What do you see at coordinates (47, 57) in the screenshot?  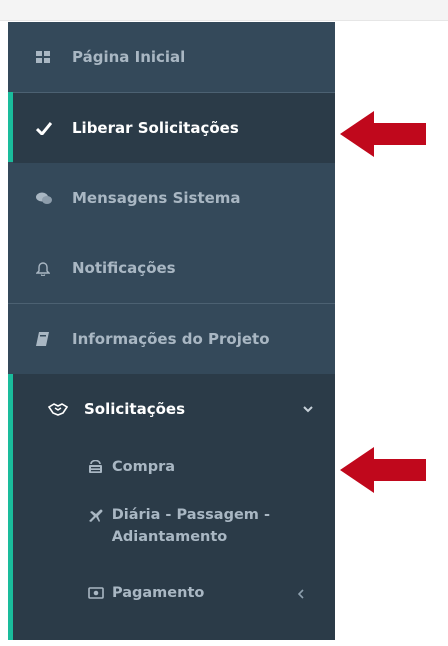 I see `grid-icon` at bounding box center [47, 57].